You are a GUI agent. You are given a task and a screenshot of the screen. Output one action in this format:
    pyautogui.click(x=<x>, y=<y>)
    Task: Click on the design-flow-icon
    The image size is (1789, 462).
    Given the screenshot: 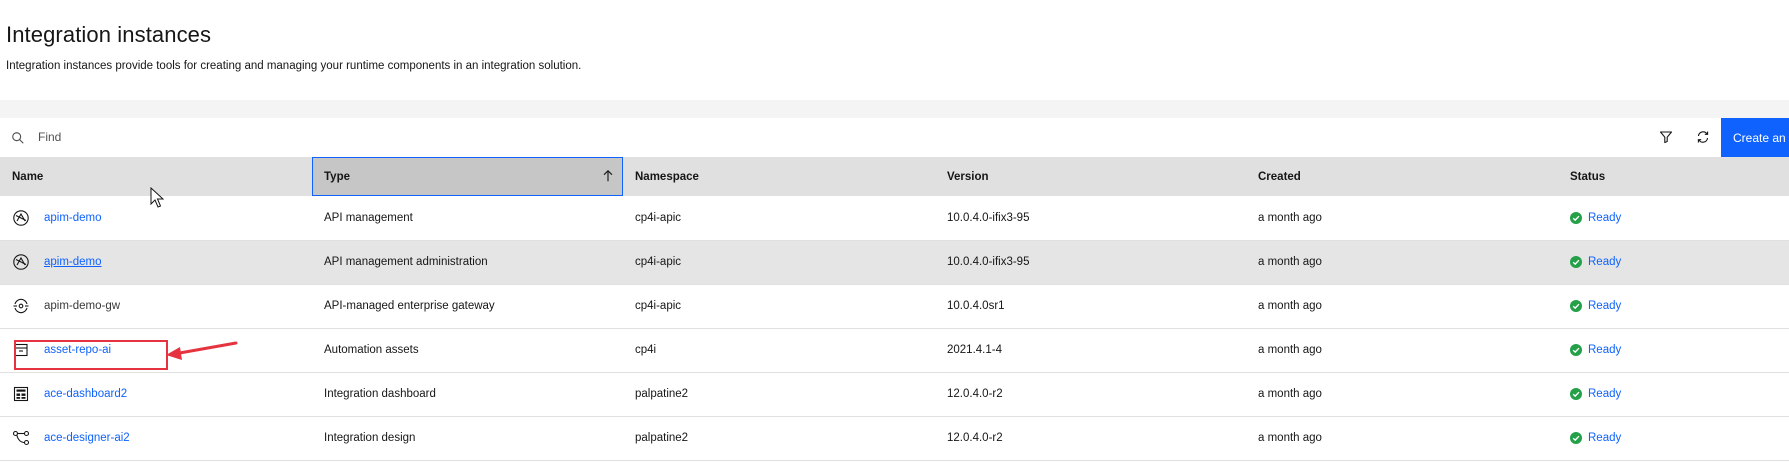 What is the action you would take?
    pyautogui.click(x=21, y=438)
    